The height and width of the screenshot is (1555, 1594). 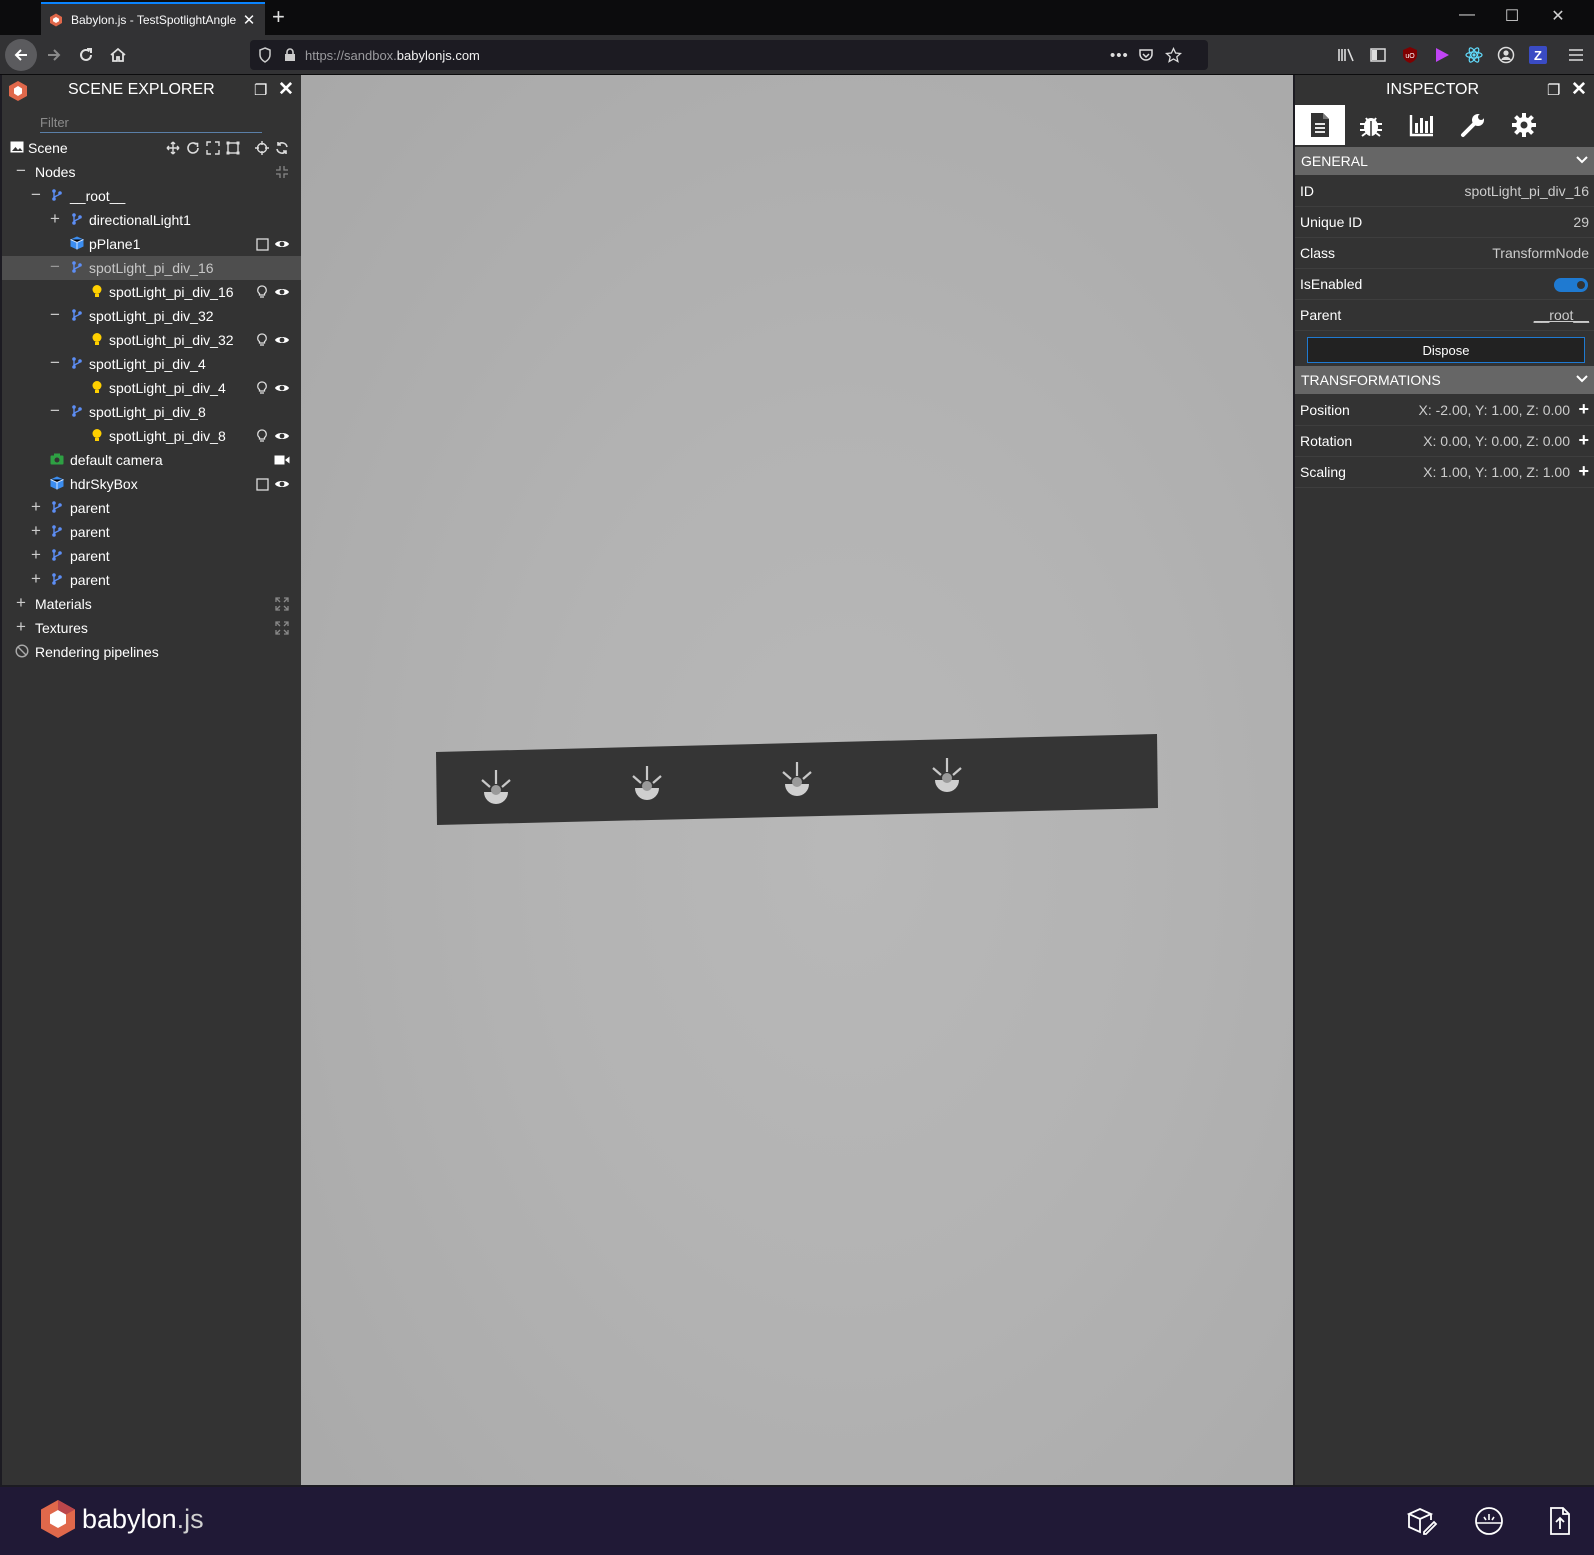 I want to click on minimize-button: —, so click(x=1467, y=15).